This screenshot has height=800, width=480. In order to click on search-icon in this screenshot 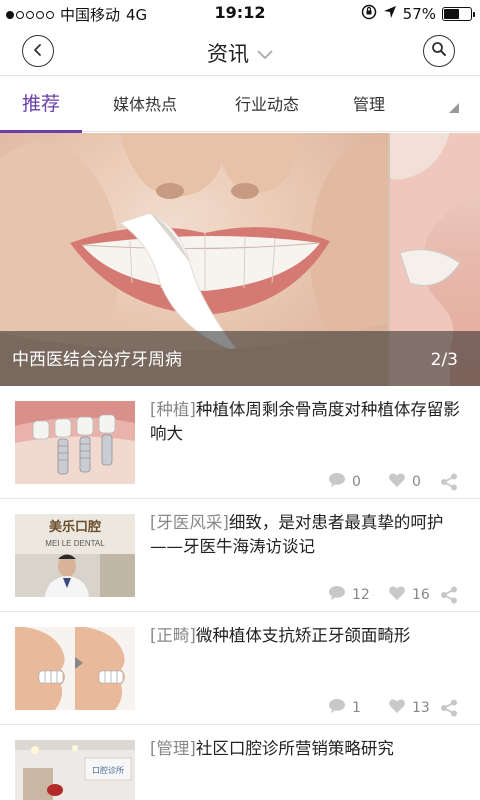, I will do `click(439, 51)`.